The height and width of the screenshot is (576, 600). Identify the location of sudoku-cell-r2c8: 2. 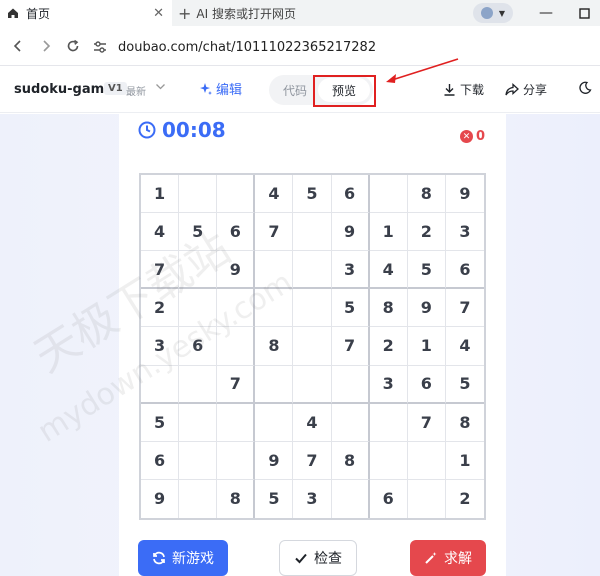
(426, 232).